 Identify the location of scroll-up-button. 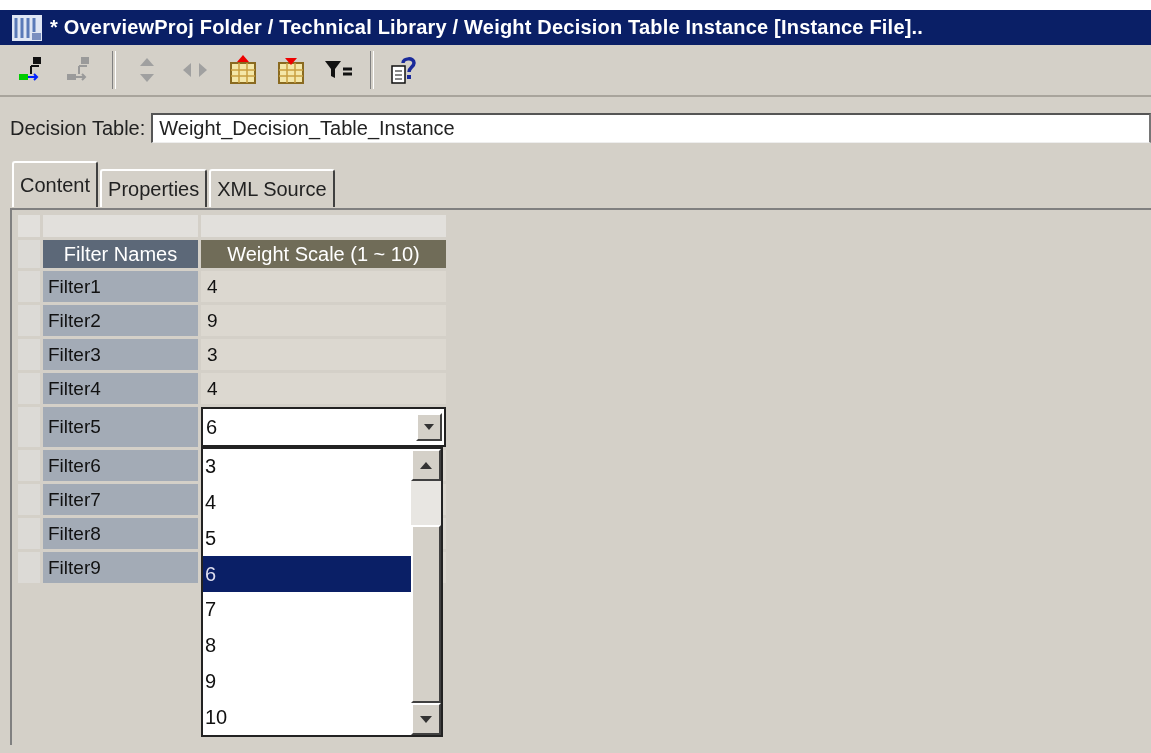
(426, 465).